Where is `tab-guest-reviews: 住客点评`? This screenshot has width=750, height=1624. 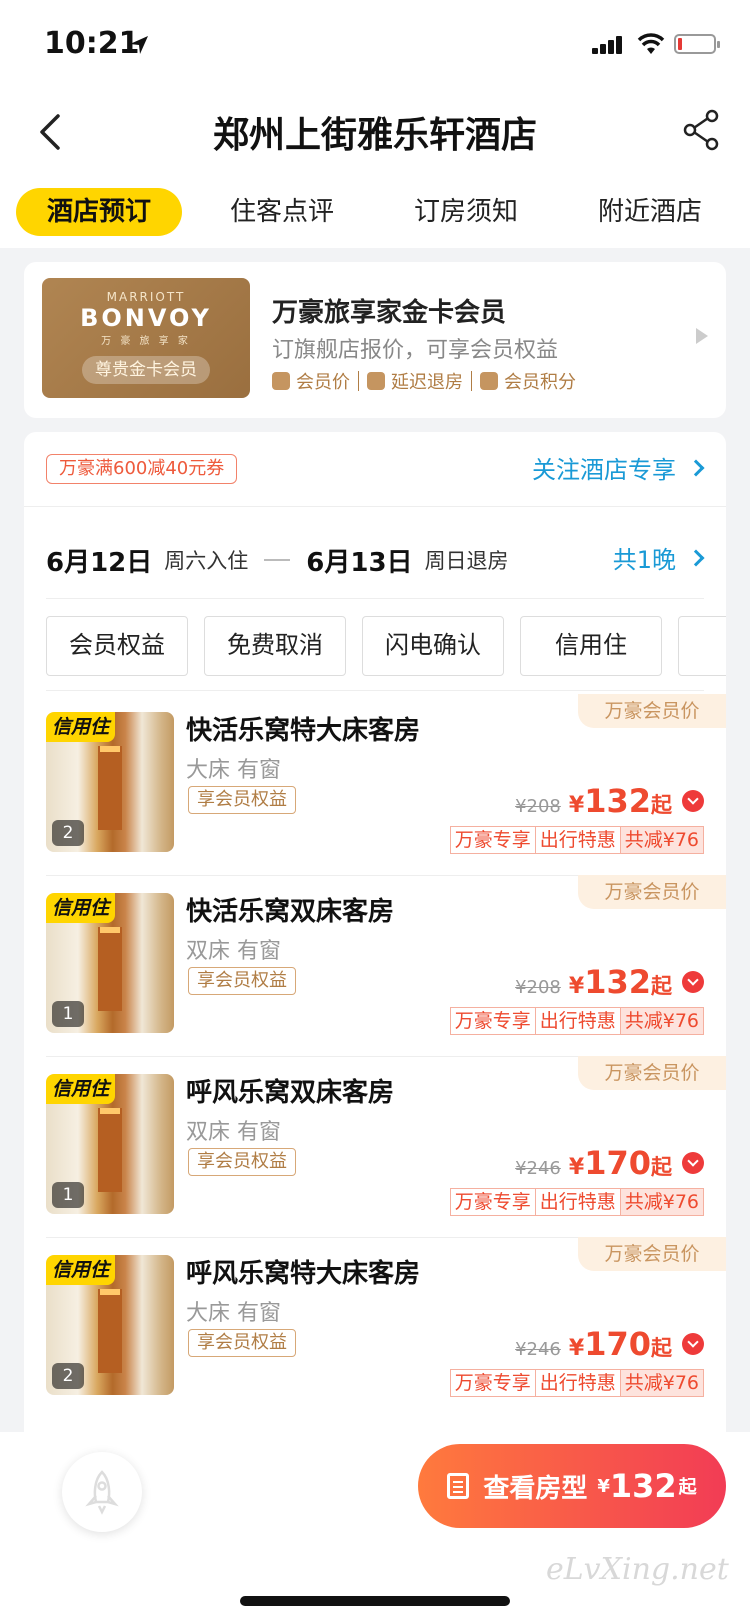
tab-guest-reviews: 住客点评 is located at coordinates (282, 212).